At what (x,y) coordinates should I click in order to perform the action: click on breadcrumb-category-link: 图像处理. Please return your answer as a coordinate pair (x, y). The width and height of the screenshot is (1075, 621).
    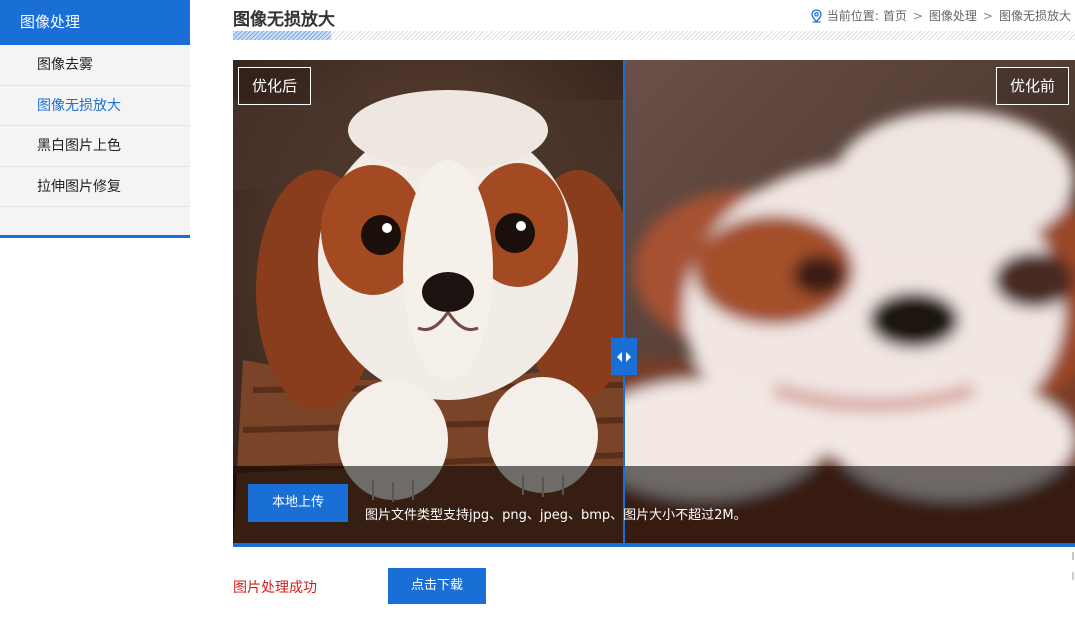
    Looking at the image, I should click on (953, 15).